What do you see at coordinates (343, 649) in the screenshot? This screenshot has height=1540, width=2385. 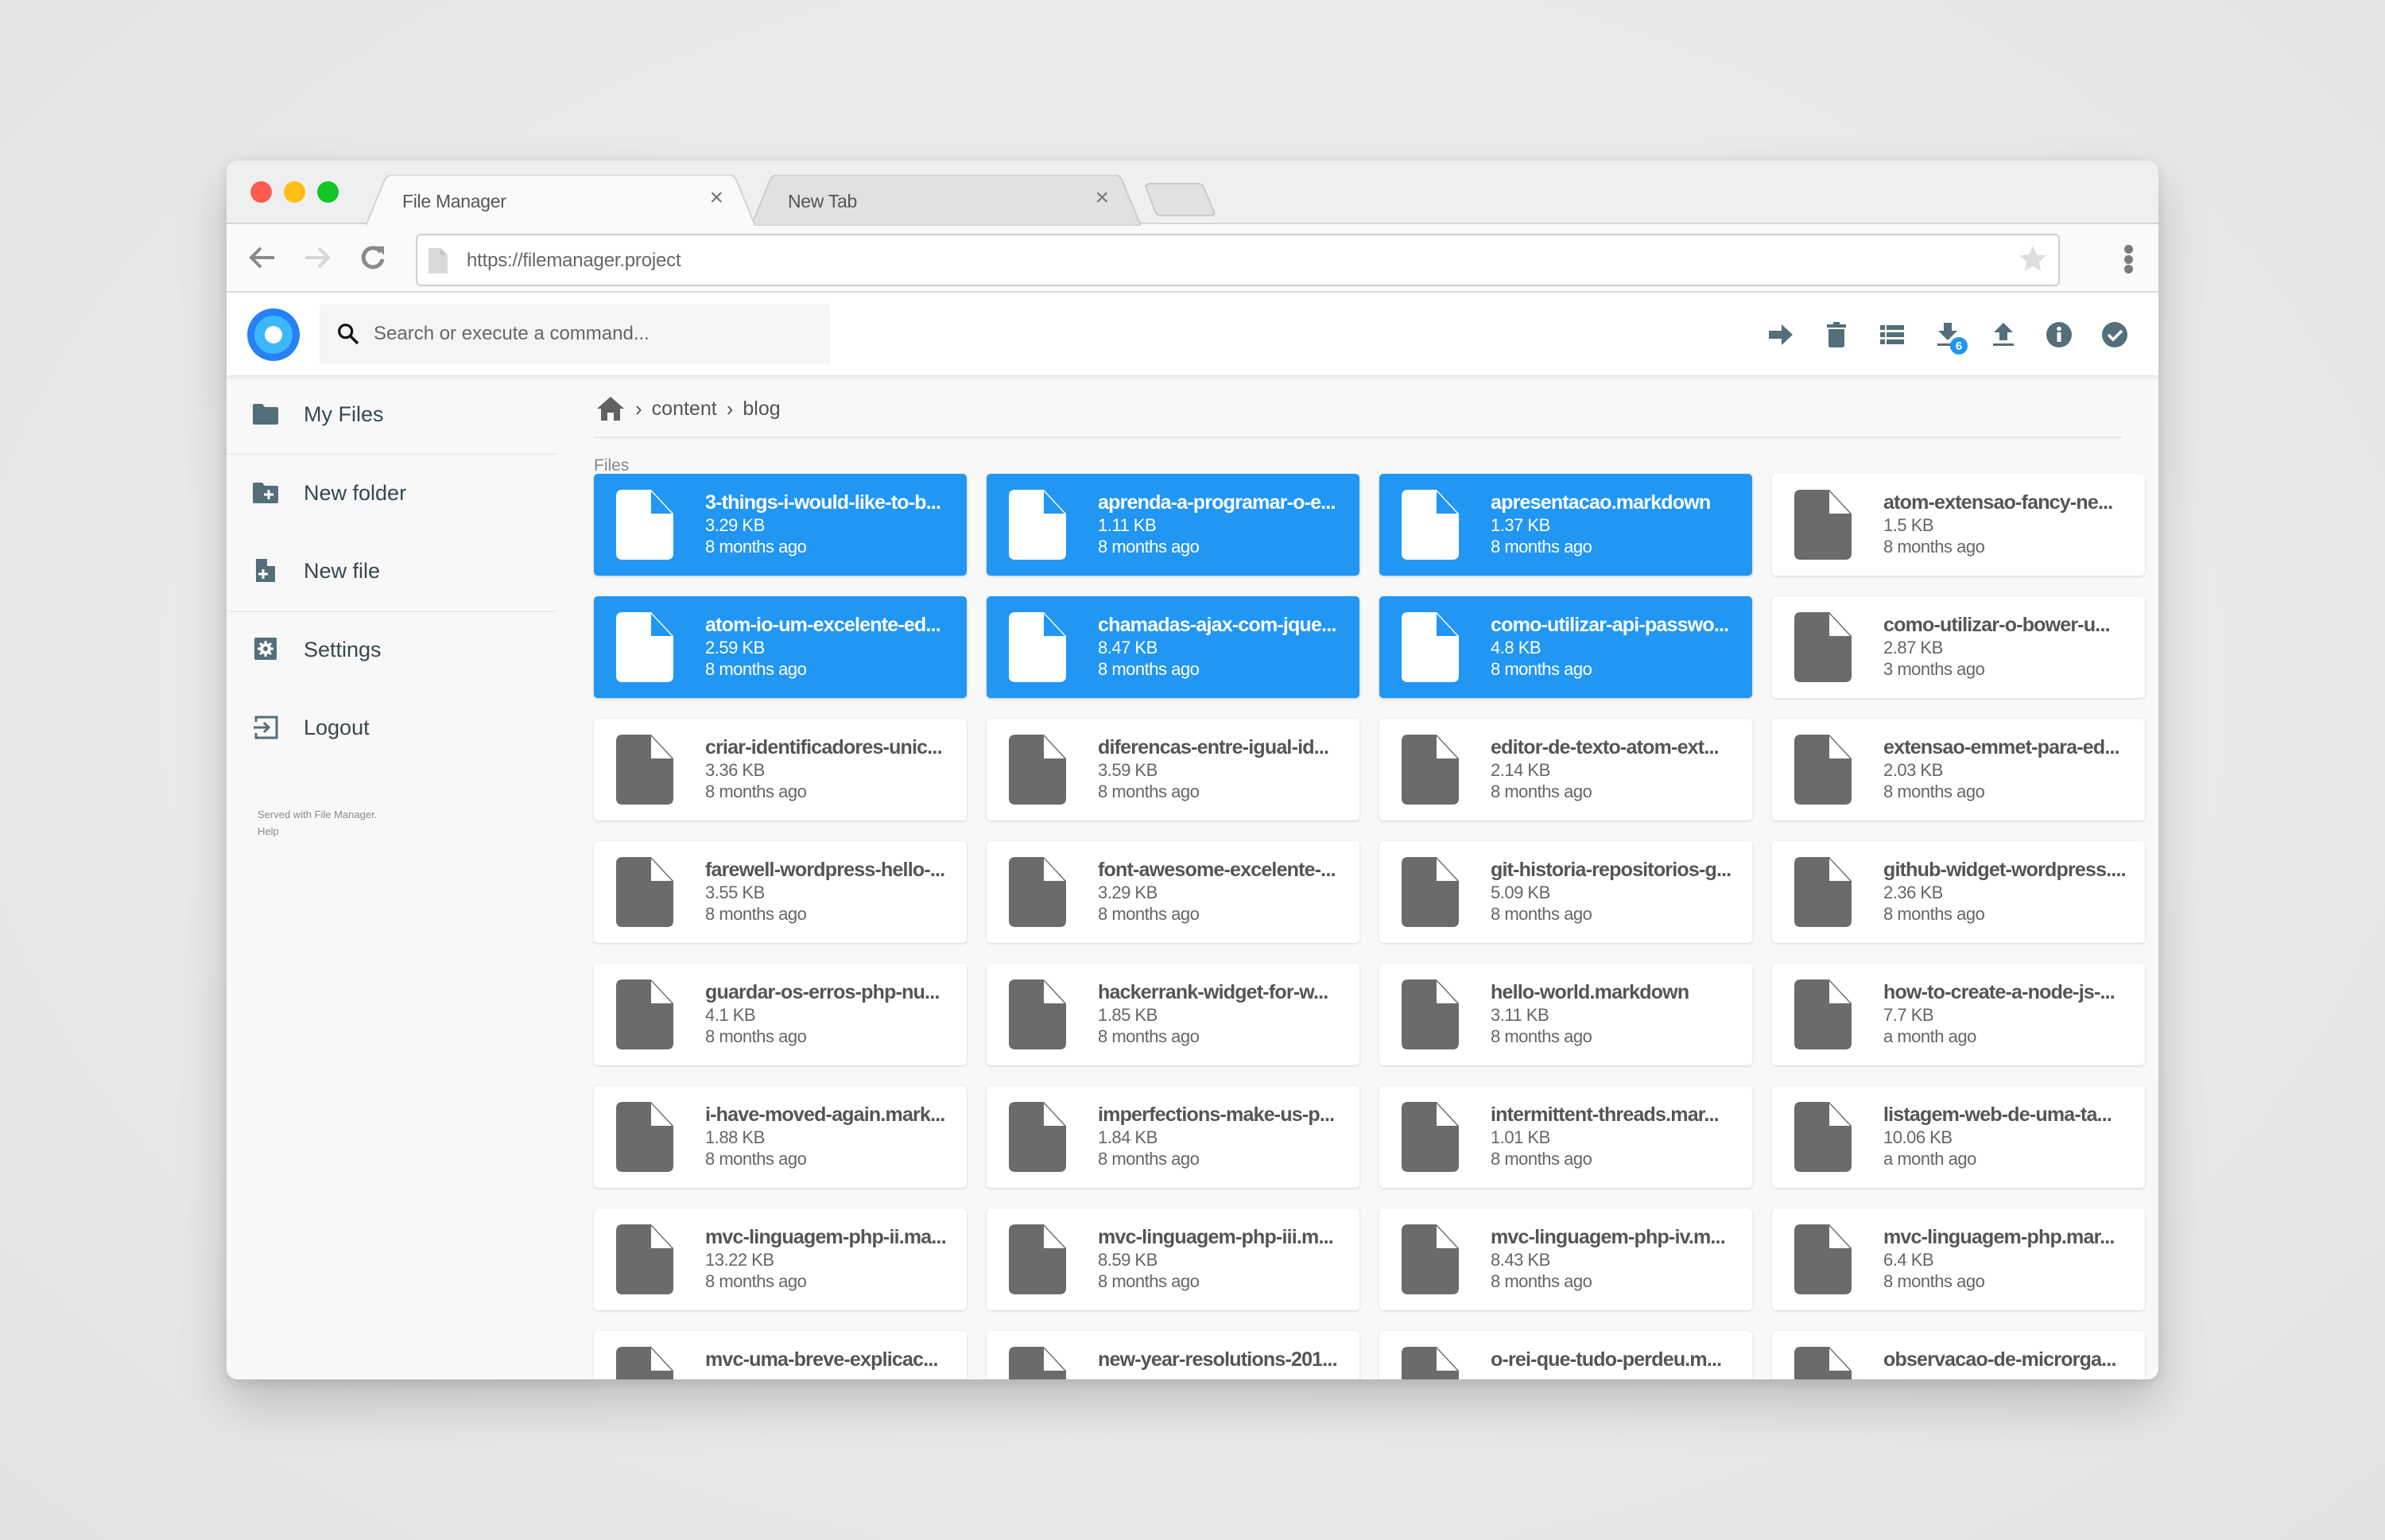 I see `sidebar-item-label: Settings` at bounding box center [343, 649].